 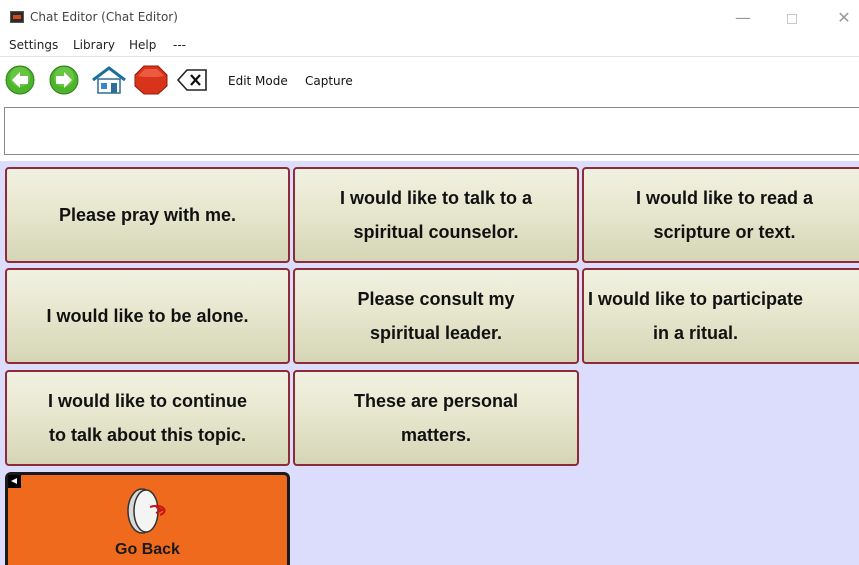 I want to click on menu-more: ---, so click(x=179, y=45).